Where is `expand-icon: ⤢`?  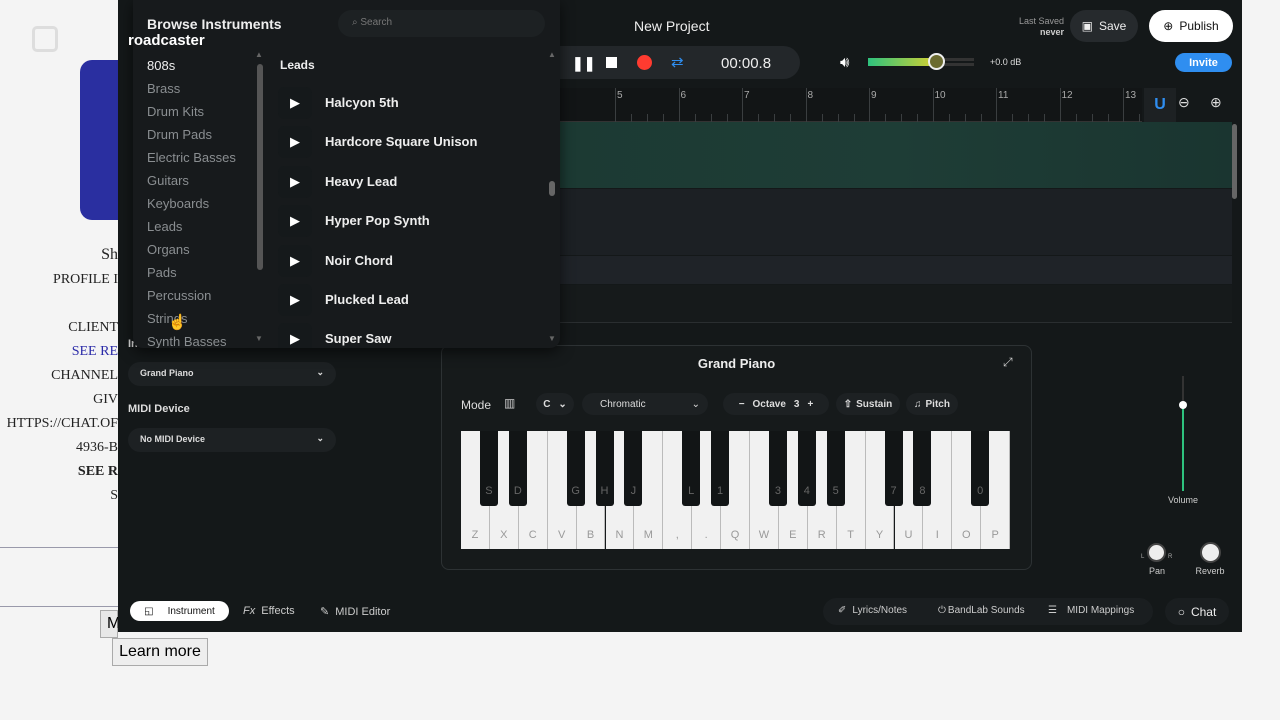 expand-icon: ⤢ is located at coordinates (1008, 362).